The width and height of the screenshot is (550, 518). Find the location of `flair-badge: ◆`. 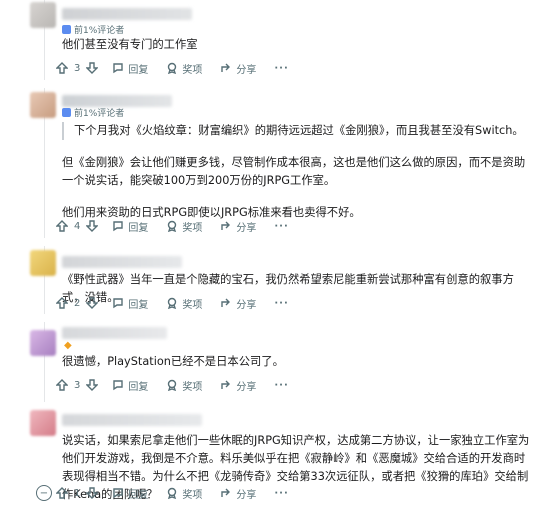

flair-badge: ◆ is located at coordinates (68, 345).